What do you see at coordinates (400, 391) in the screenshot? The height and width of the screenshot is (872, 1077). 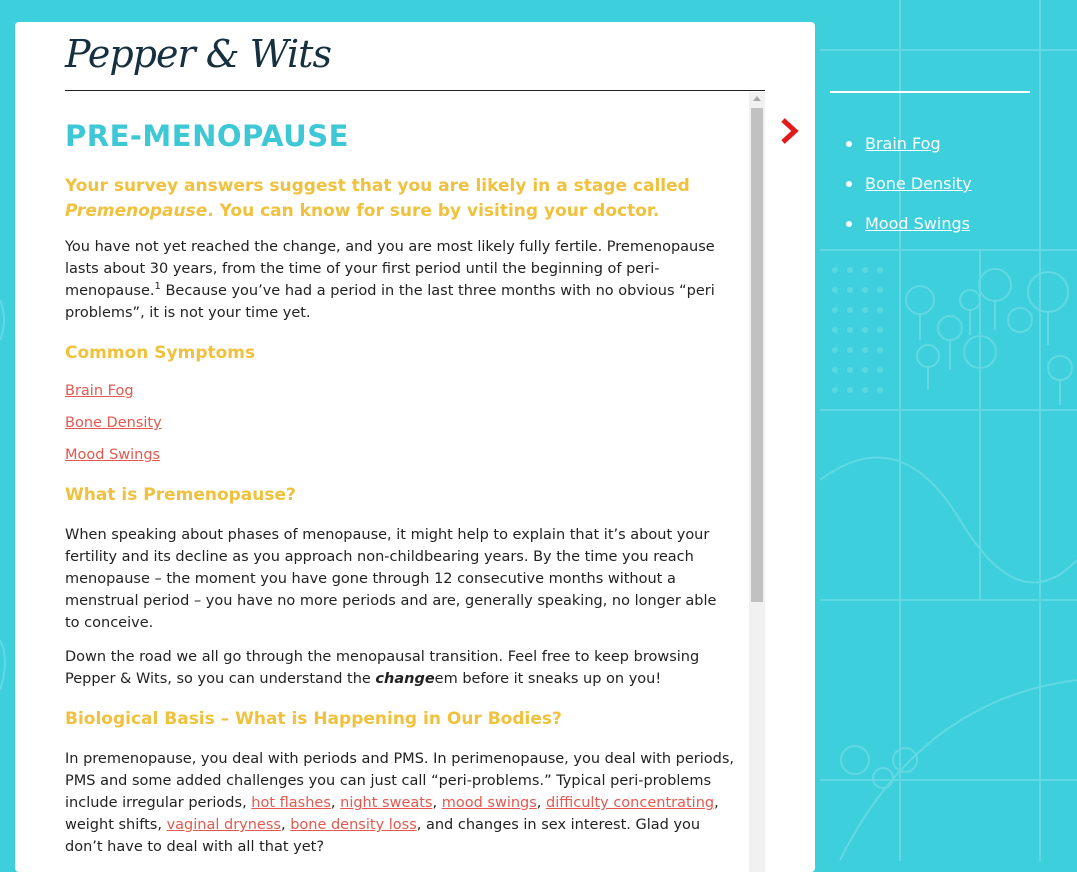 I see `symptom-link-brain-fog: Brain Fog` at bounding box center [400, 391].